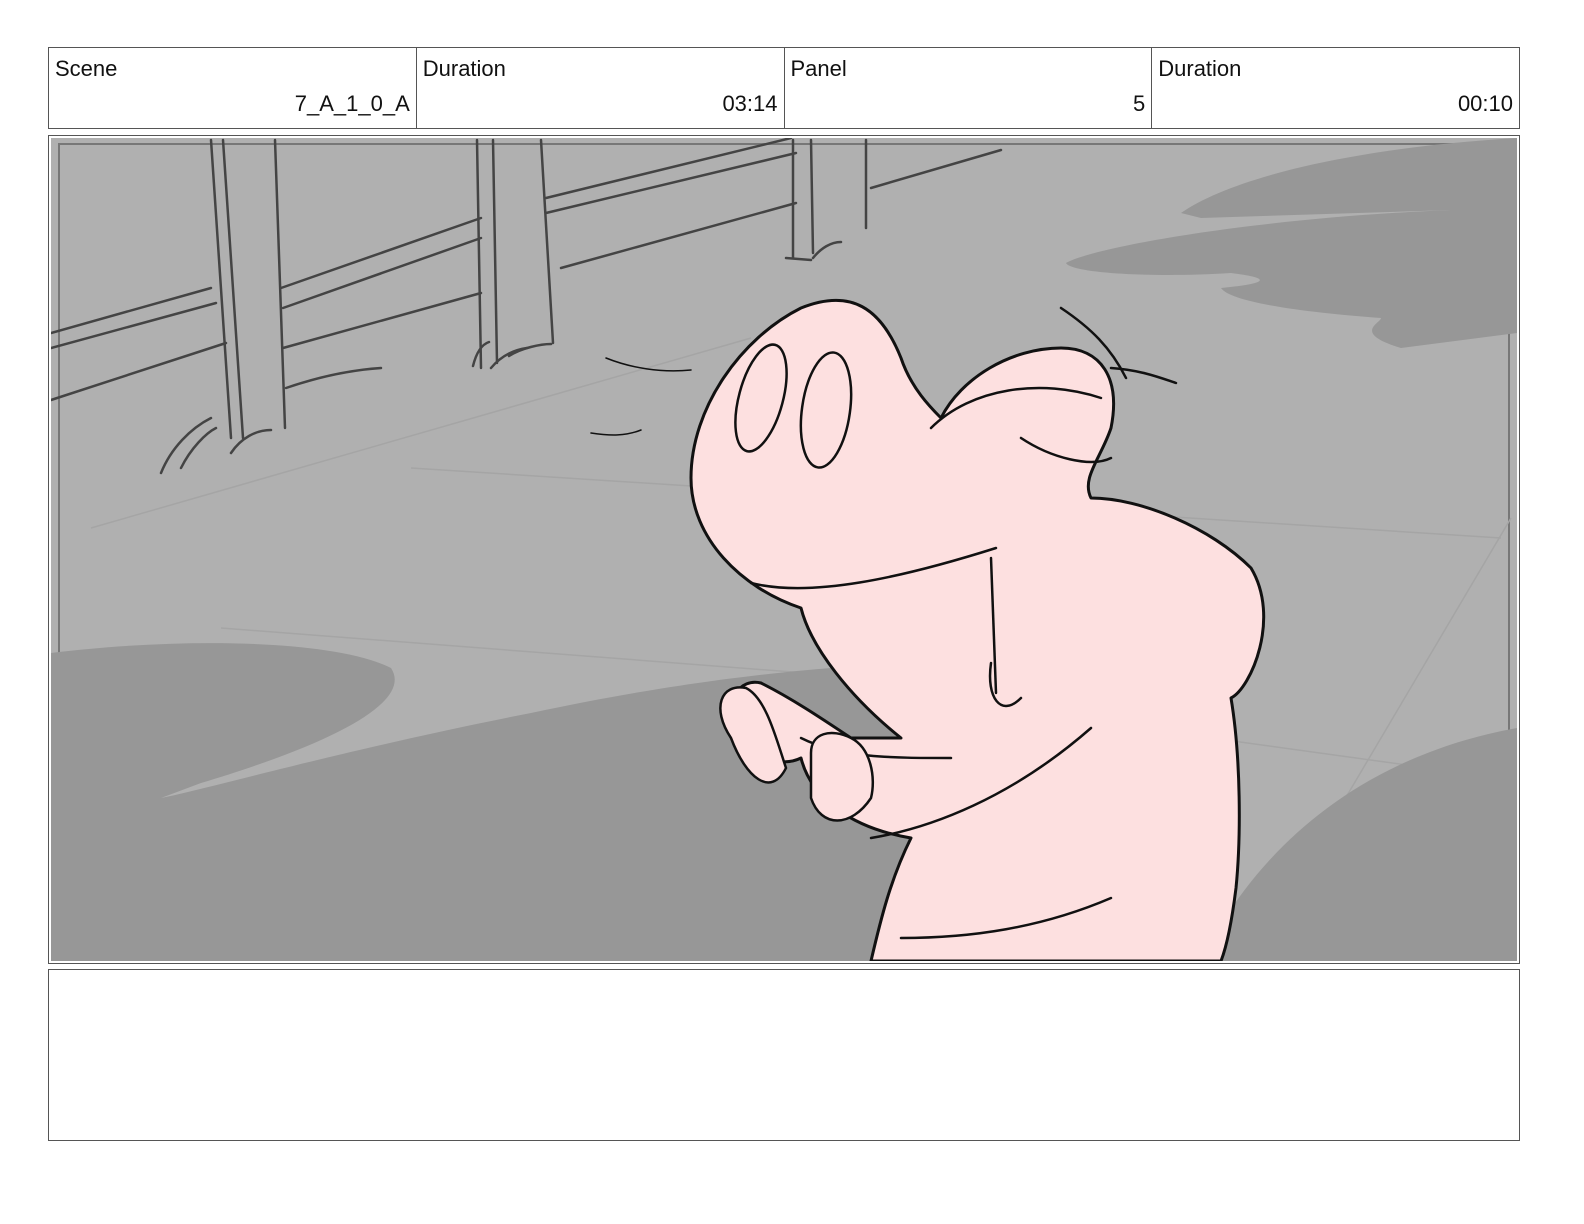  What do you see at coordinates (1200, 68) in the screenshot?
I see `panel-duration-label: Duration` at bounding box center [1200, 68].